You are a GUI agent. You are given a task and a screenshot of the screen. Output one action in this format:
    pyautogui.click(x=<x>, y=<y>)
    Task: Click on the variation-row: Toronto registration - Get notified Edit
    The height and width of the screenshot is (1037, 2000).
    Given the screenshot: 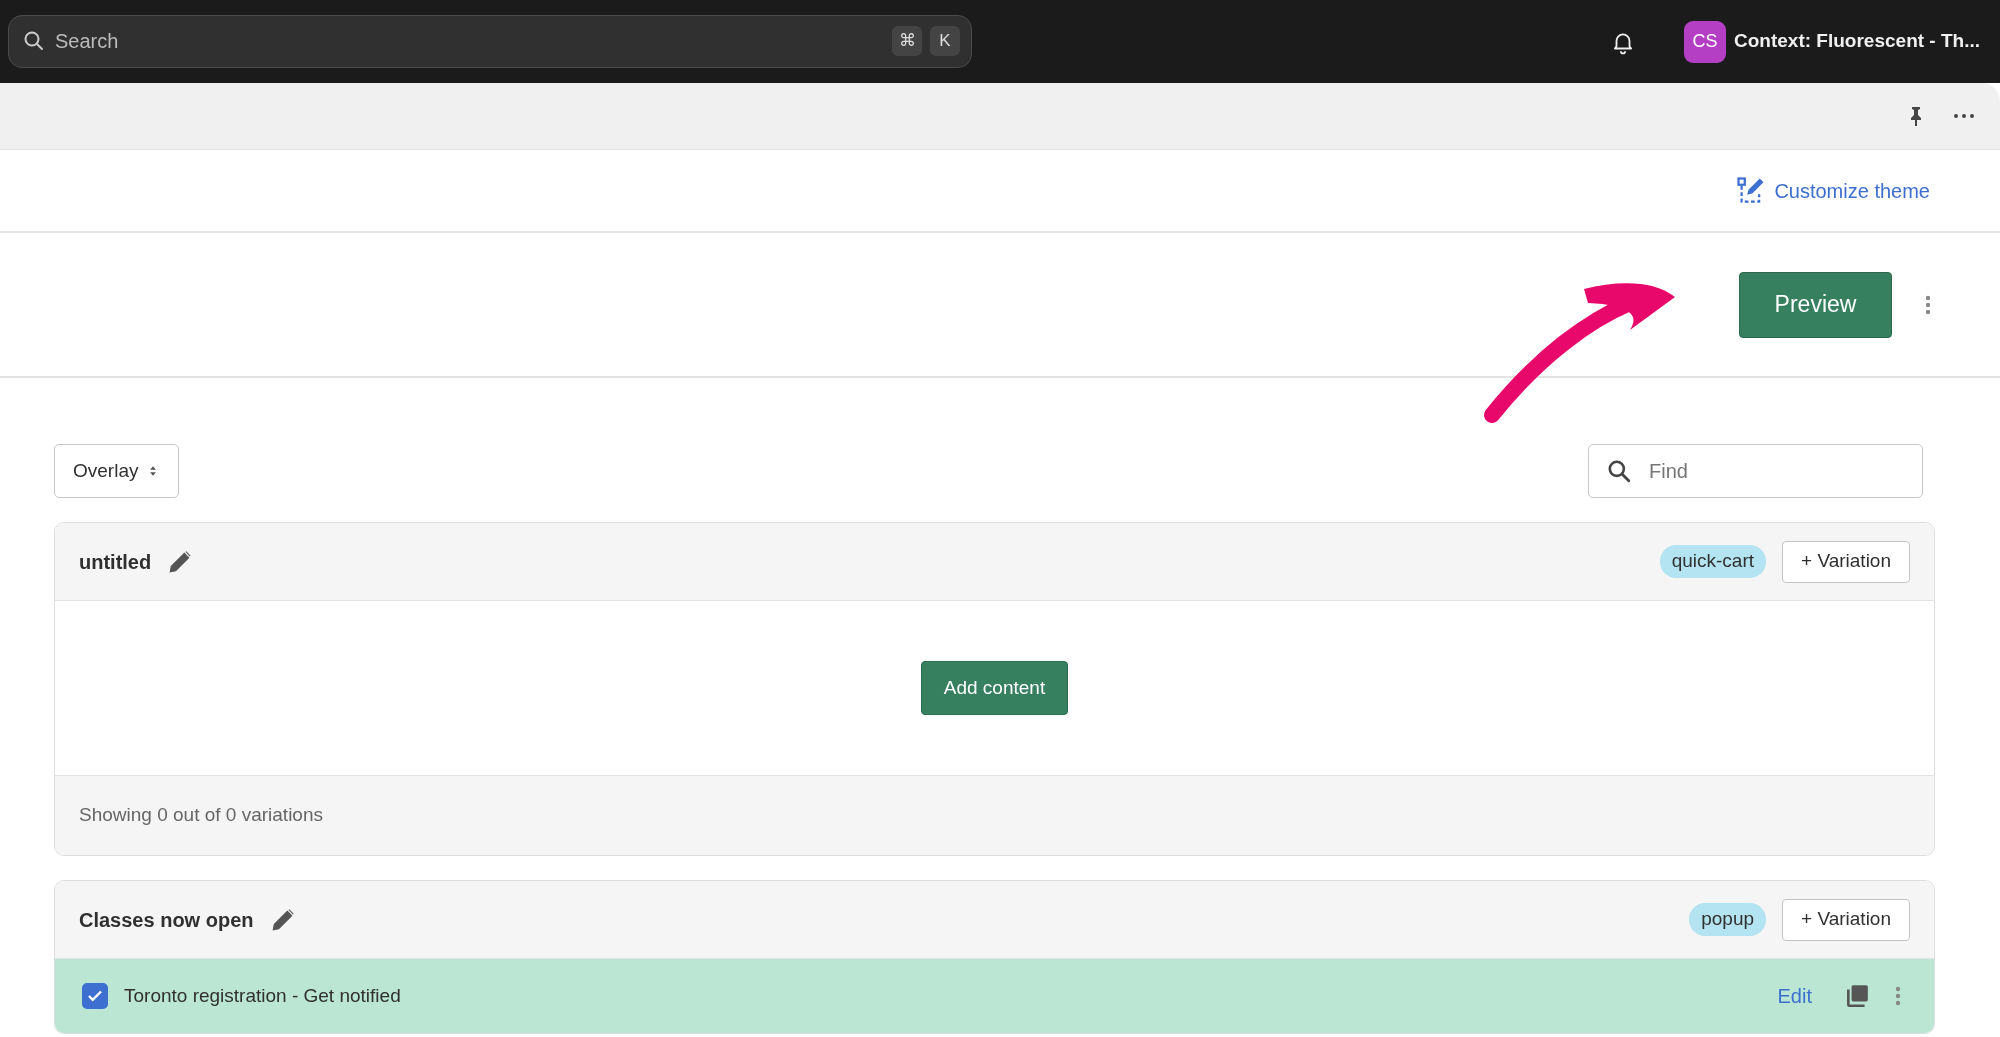 What is the action you would take?
    pyautogui.click(x=994, y=996)
    